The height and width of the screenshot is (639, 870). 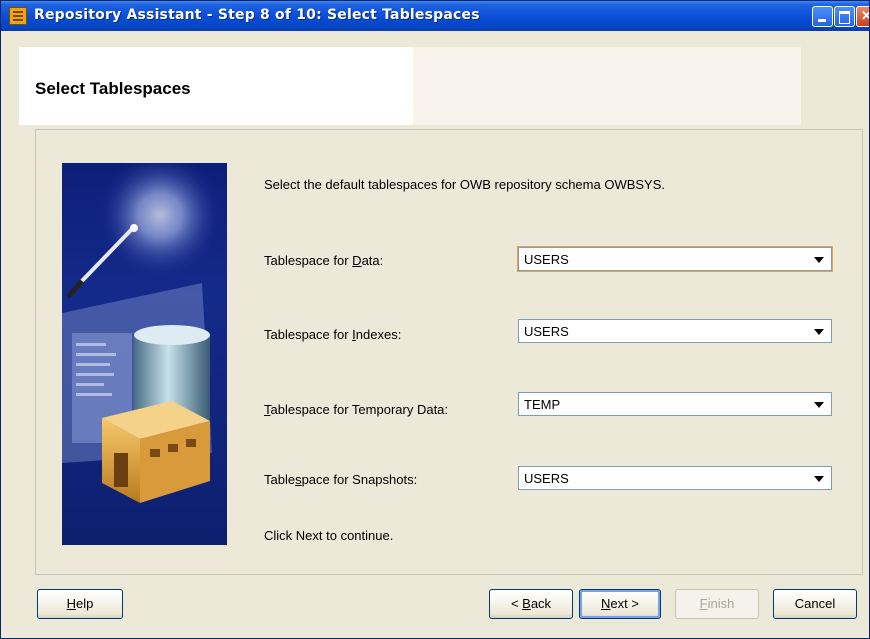 What do you see at coordinates (80, 604) in the screenshot?
I see `help-button: Help` at bounding box center [80, 604].